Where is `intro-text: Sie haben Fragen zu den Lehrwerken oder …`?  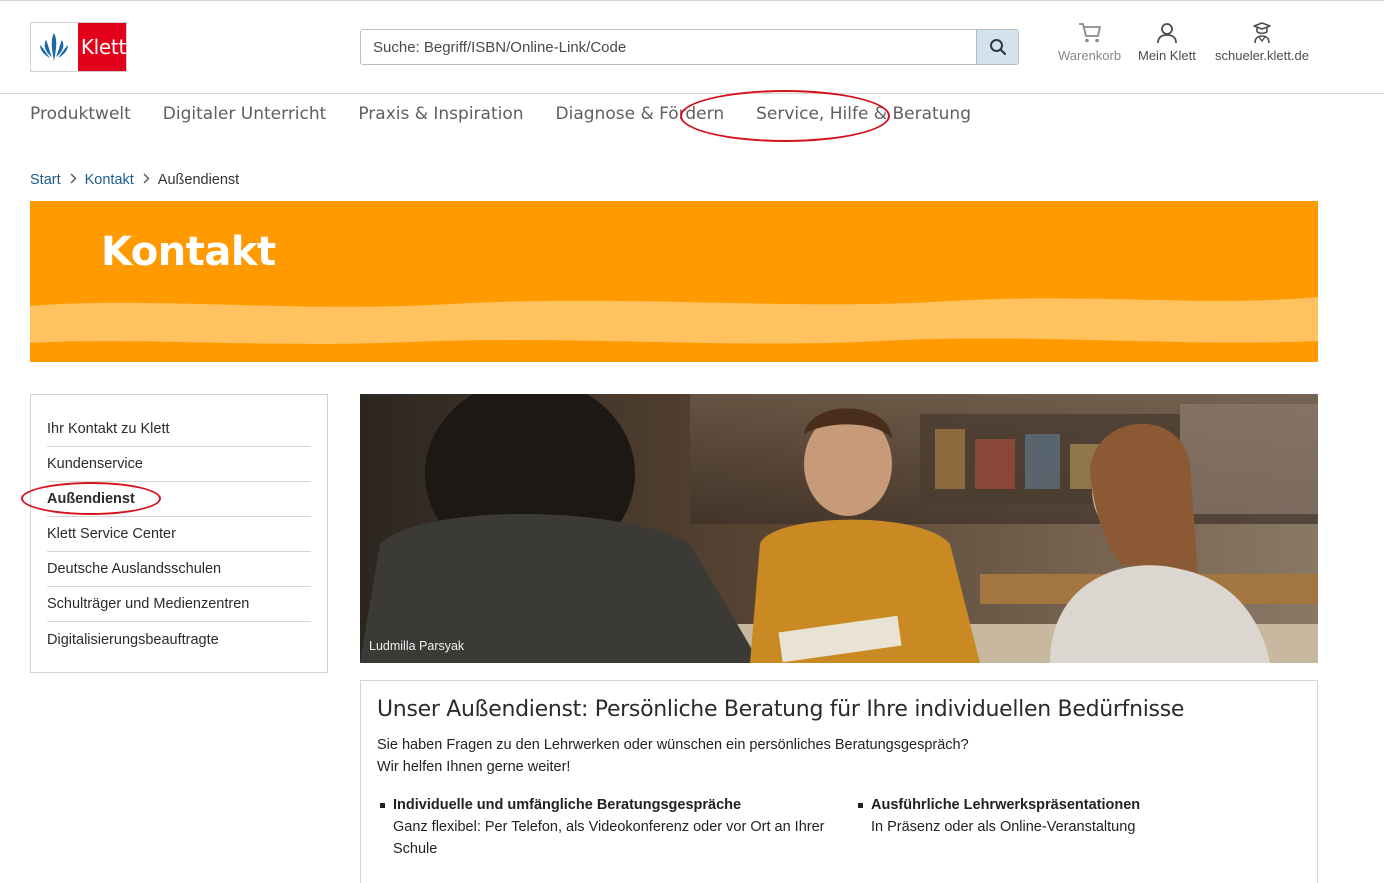
intro-text: Sie haben Fragen zu den Lehrwerken oder … is located at coordinates (839, 756).